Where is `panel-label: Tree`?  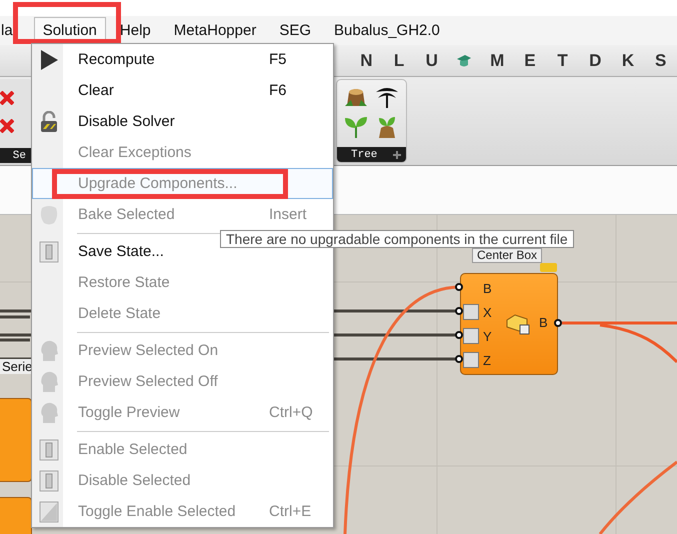
panel-label: Tree is located at coordinates (364, 154).